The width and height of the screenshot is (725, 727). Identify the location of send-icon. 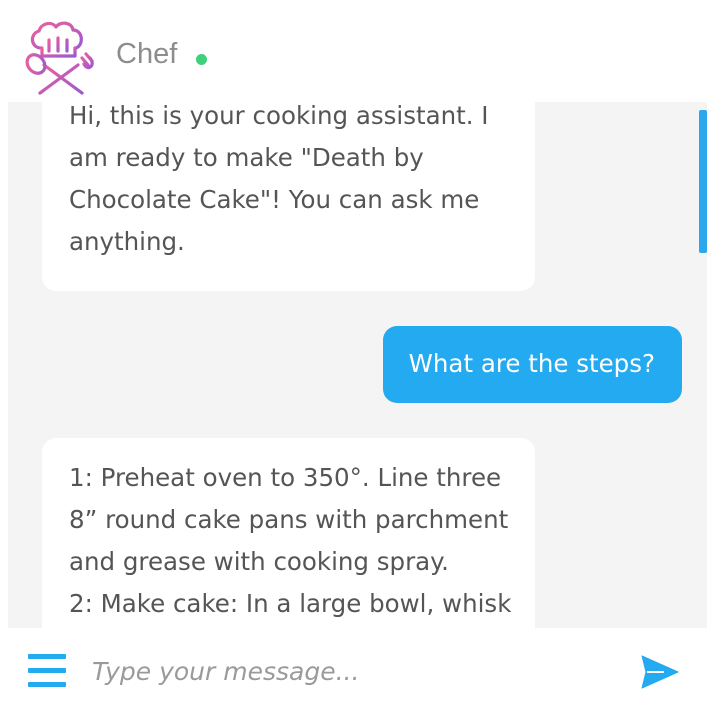
(660, 672).